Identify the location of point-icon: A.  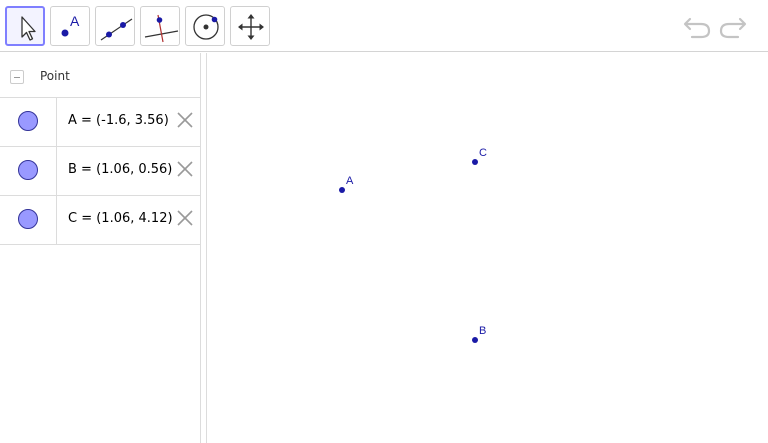
(70, 25).